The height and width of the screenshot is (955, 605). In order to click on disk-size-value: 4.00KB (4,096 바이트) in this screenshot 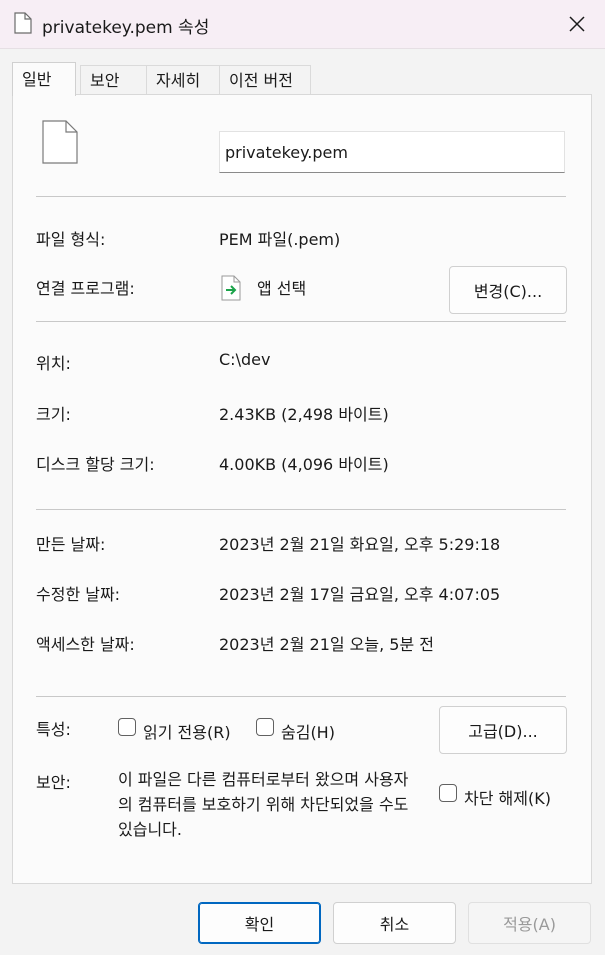, I will do `click(304, 464)`.